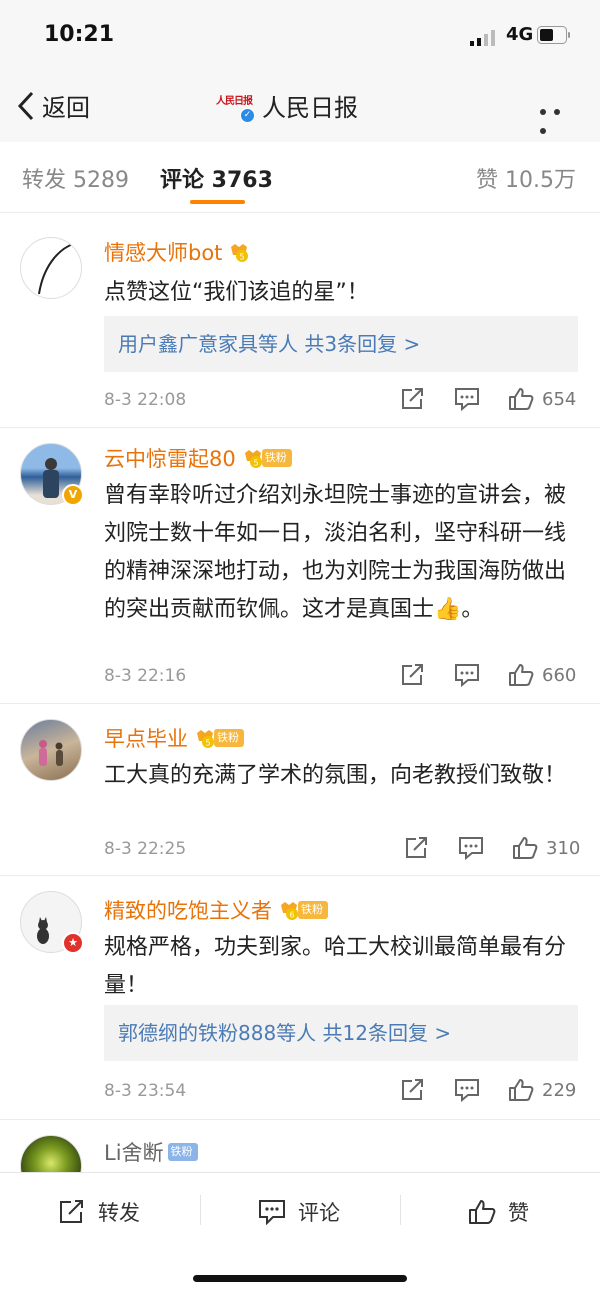 The height and width of the screenshot is (1300, 600). What do you see at coordinates (145, 400) in the screenshot?
I see `comment-time: 8-3 22:08` at bounding box center [145, 400].